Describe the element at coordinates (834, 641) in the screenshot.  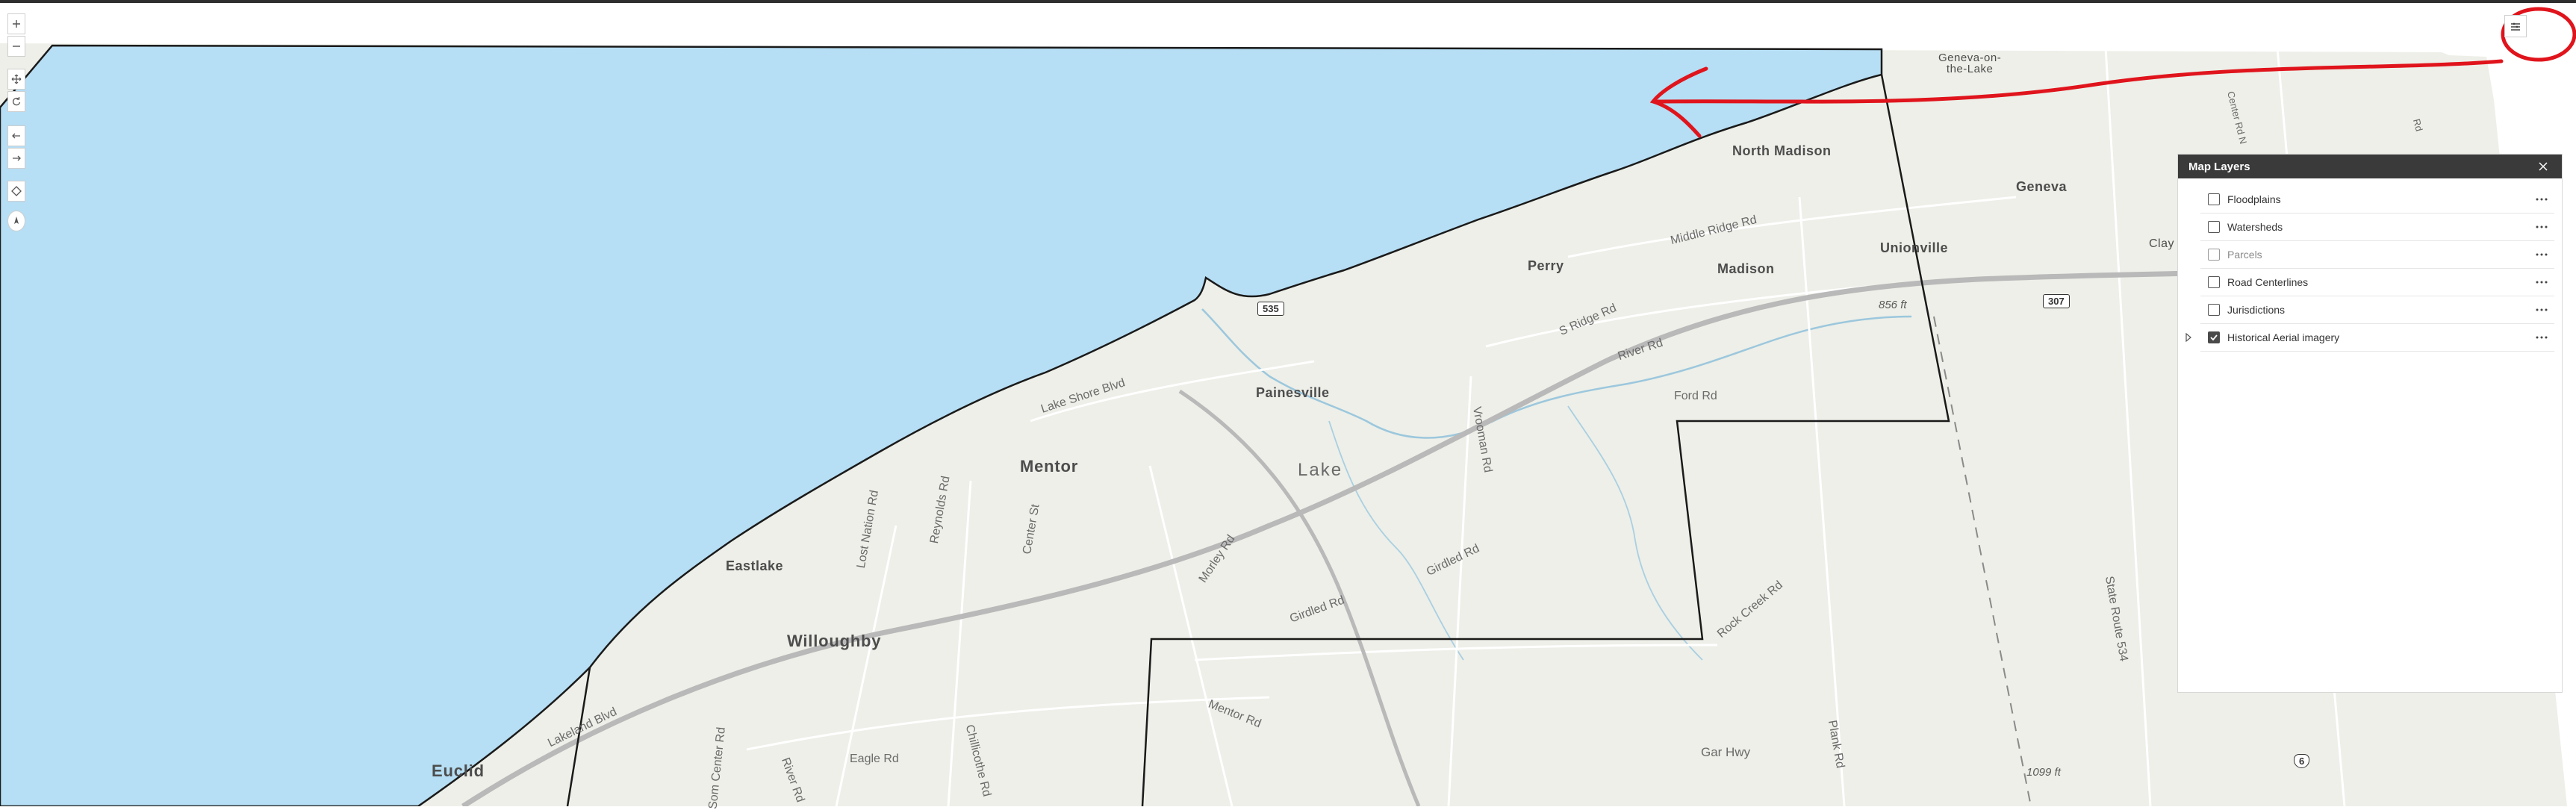
I see `town-label-willoughby: Willoughby` at that location.